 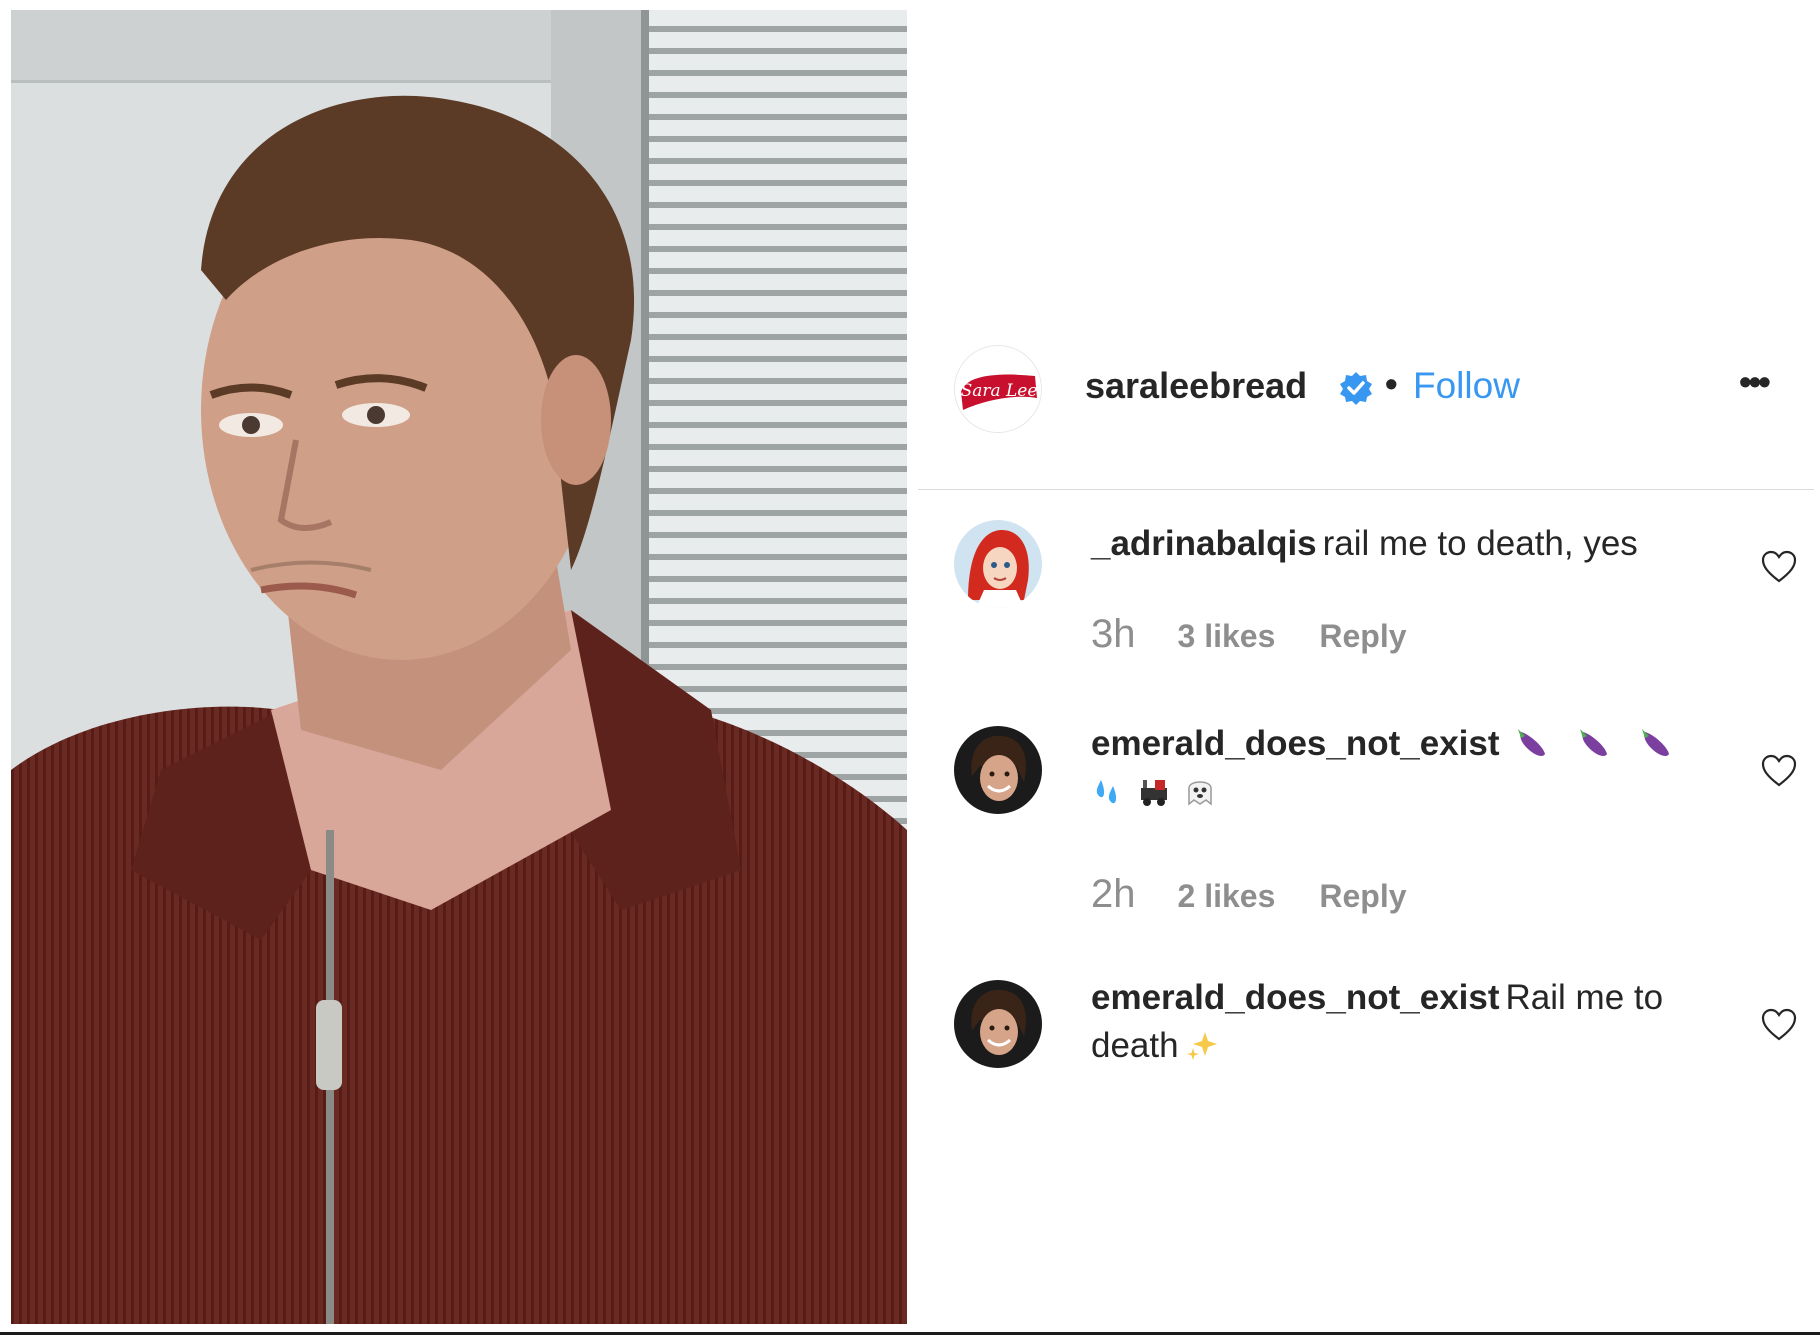 What do you see at coordinates (1406, 768) in the screenshot?
I see `comment-text: emerald_does_not_exist` at bounding box center [1406, 768].